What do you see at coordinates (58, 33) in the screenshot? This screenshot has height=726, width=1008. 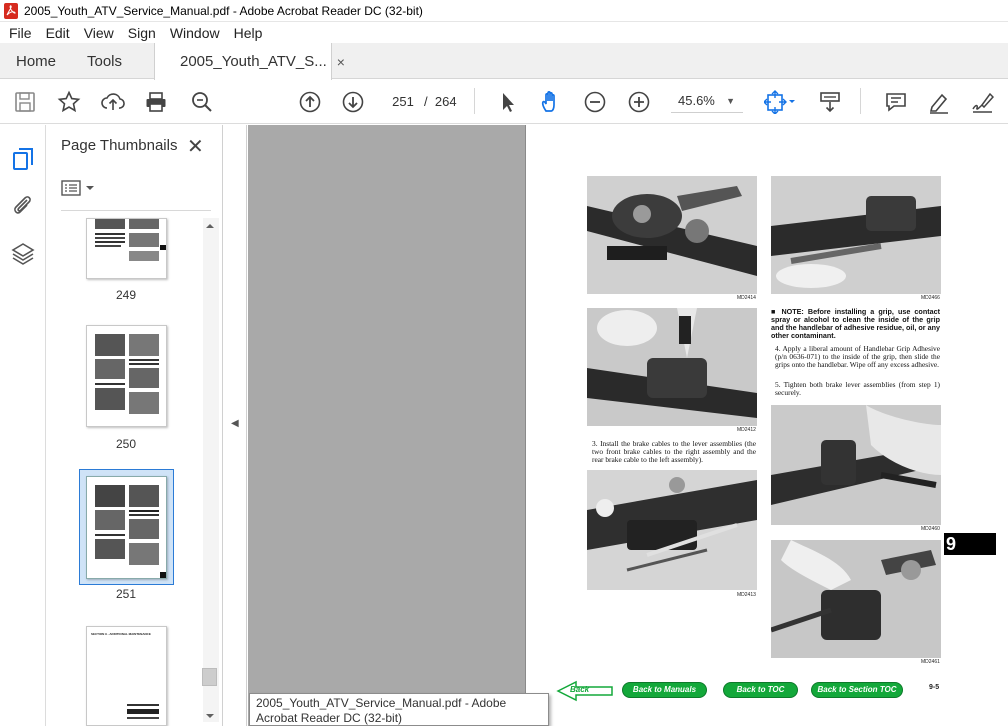 I see `menu-edit: Edit` at bounding box center [58, 33].